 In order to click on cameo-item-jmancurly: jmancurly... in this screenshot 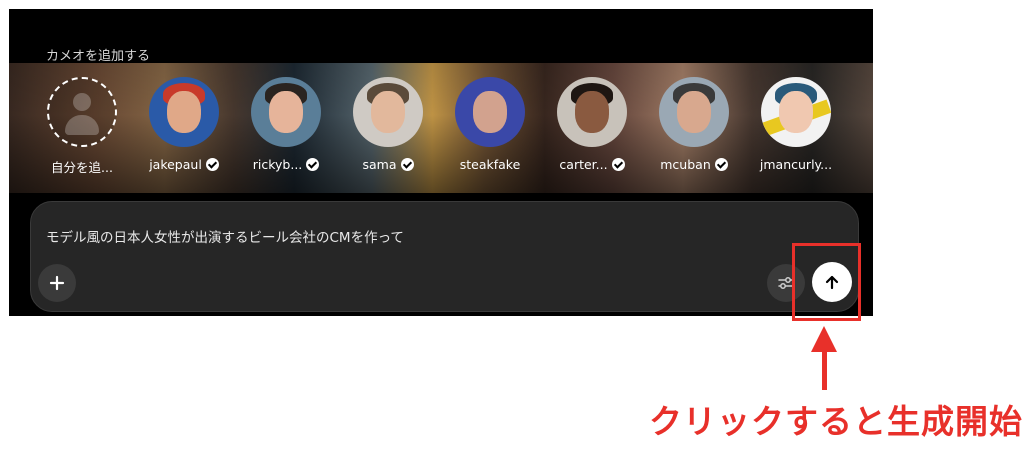, I will do `click(796, 132)`.